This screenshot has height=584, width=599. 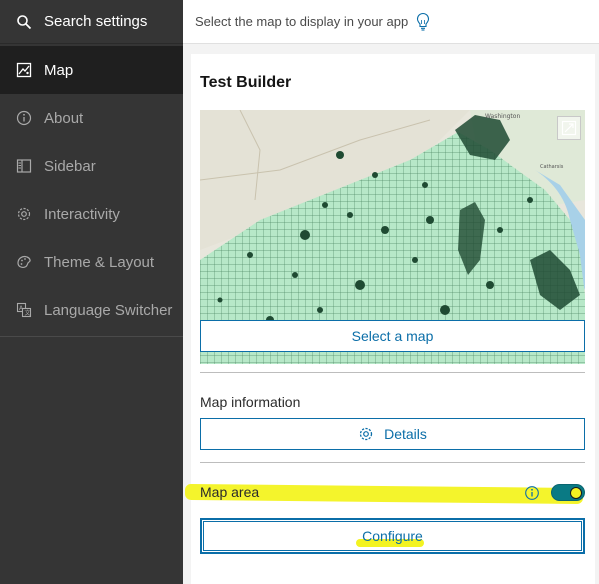 I want to click on toggle-knob, so click(x=576, y=493).